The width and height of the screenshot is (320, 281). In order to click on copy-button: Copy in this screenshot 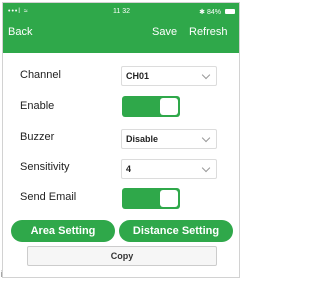, I will do `click(122, 256)`.